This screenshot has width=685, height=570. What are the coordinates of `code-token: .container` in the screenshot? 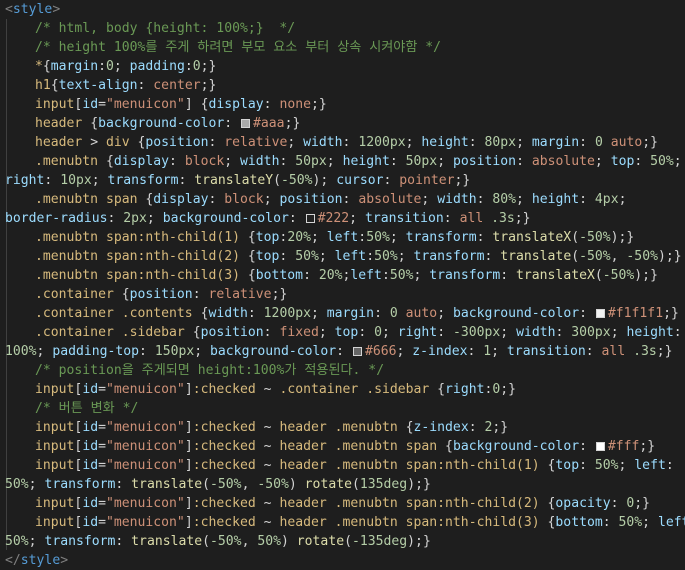 It's located at (74, 313).